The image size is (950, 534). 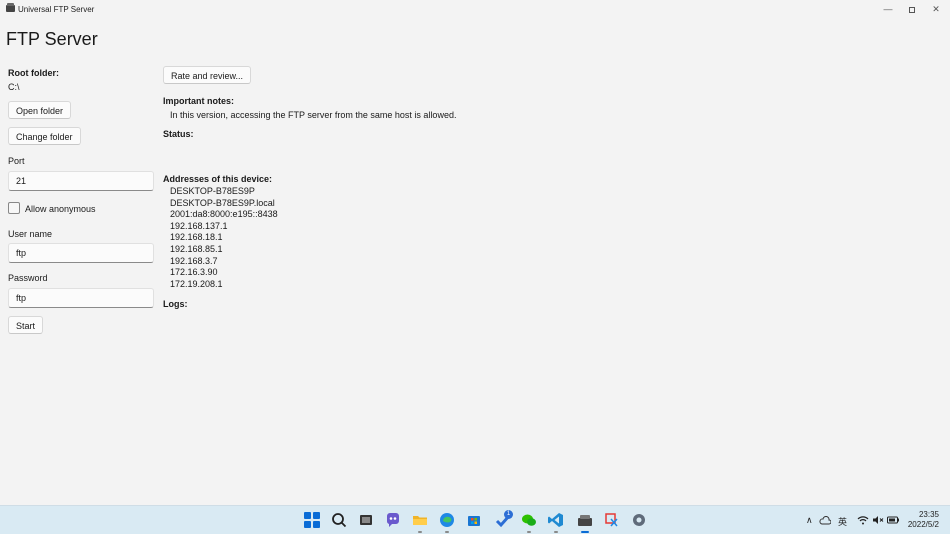 I want to click on address-item: DESKTOP-B78ES9P, so click(x=212, y=191).